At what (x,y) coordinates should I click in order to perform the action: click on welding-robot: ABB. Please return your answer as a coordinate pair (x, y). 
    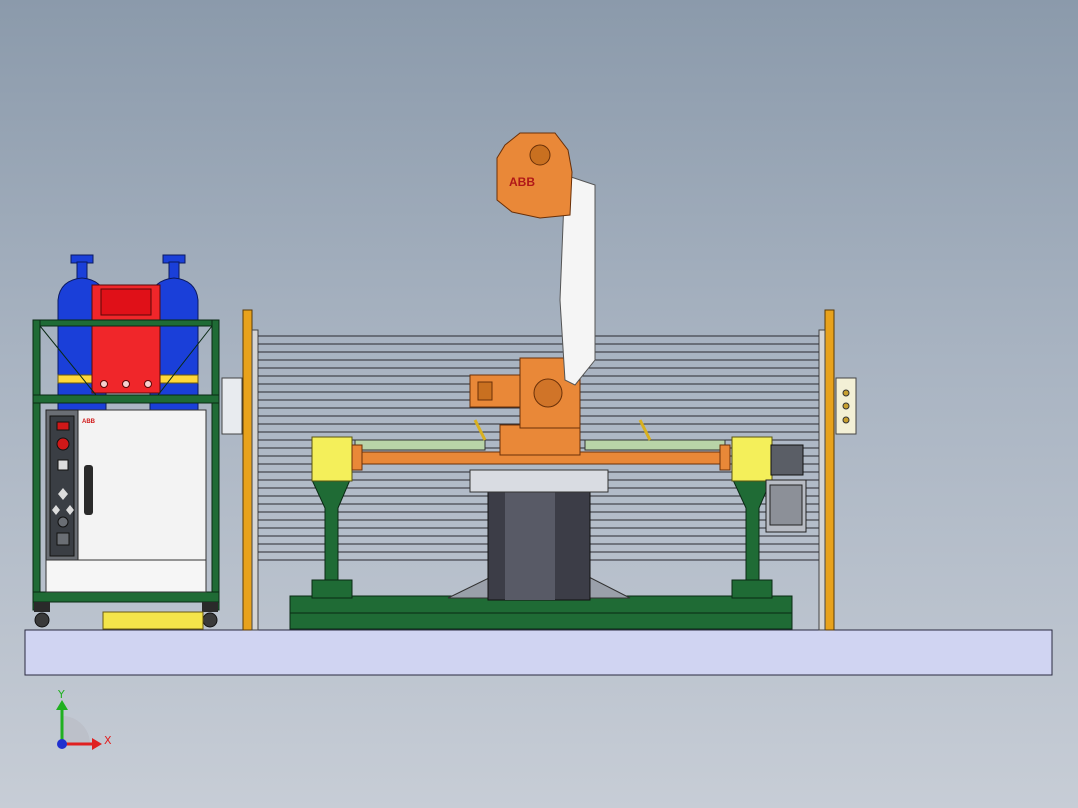
    Looking at the image, I should click on (532, 294).